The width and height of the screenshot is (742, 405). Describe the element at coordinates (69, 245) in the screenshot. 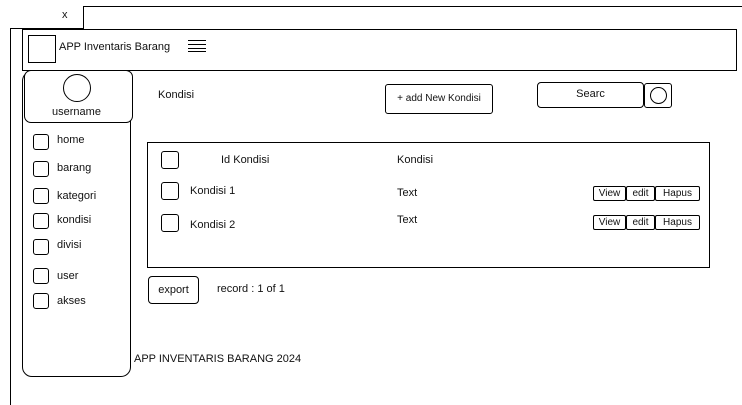

I see `sidebar-item-label: divisi` at that location.